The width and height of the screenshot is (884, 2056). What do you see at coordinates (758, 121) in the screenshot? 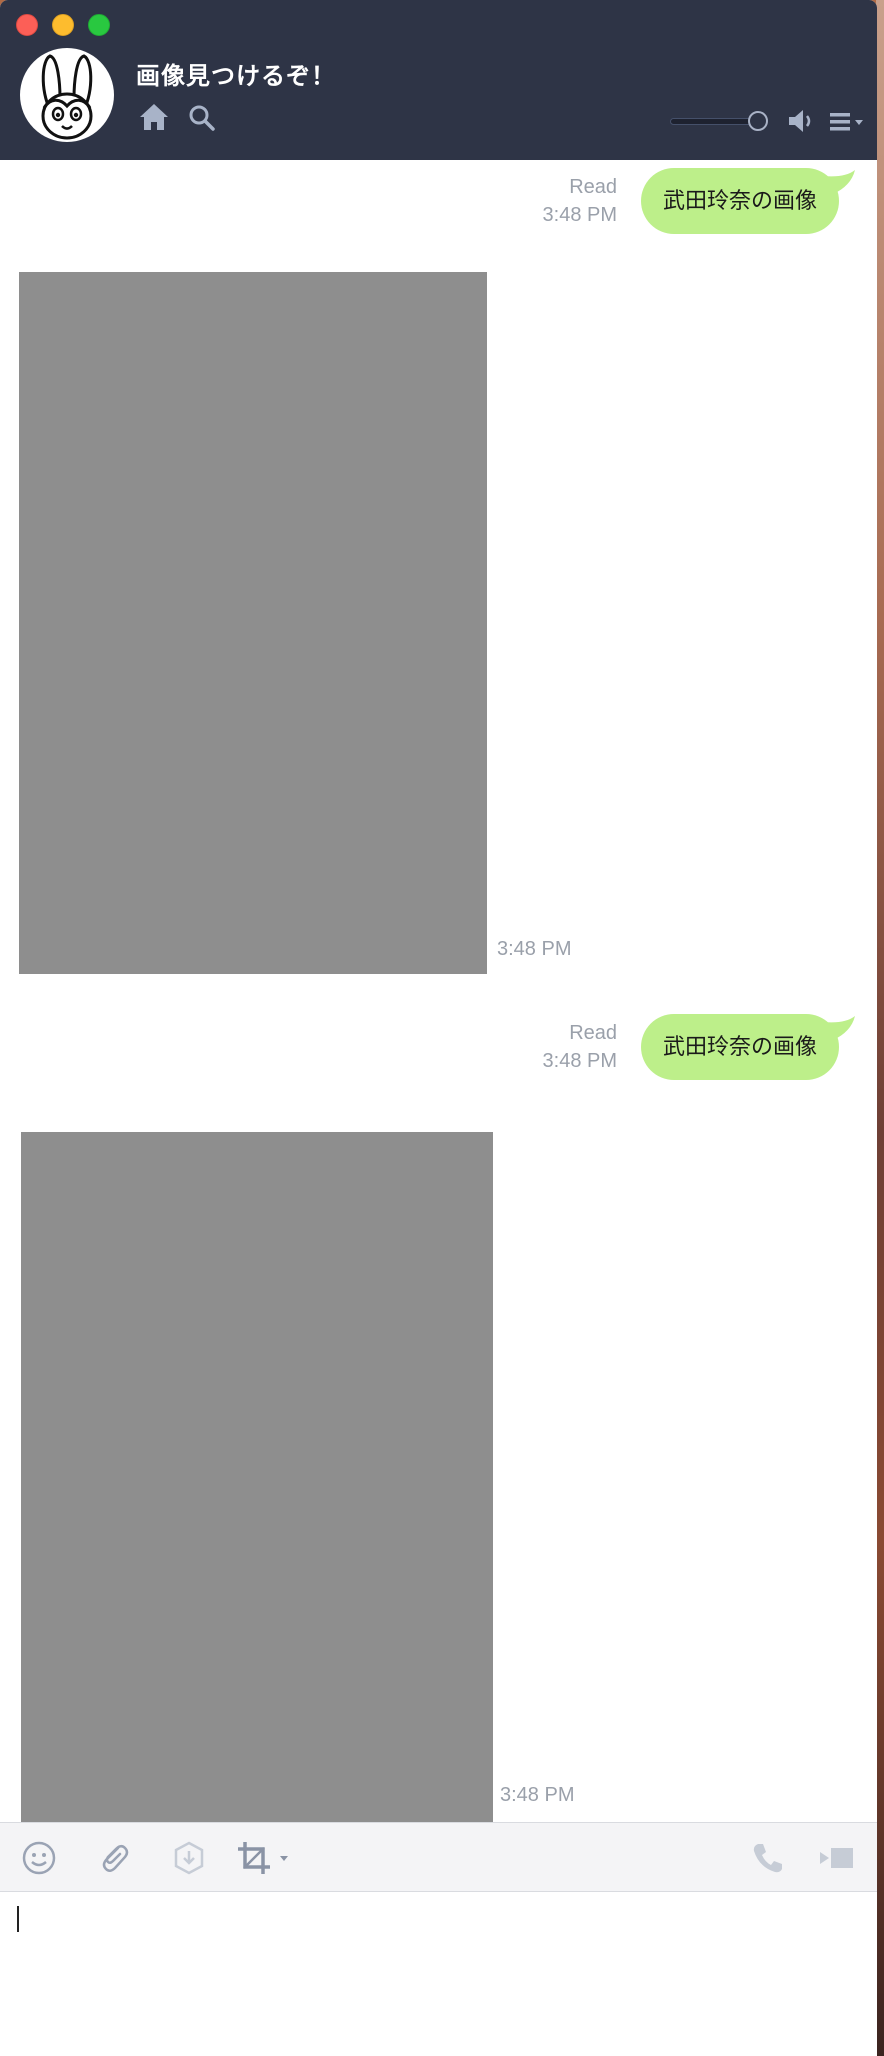
I see `volume-slider-knob` at bounding box center [758, 121].